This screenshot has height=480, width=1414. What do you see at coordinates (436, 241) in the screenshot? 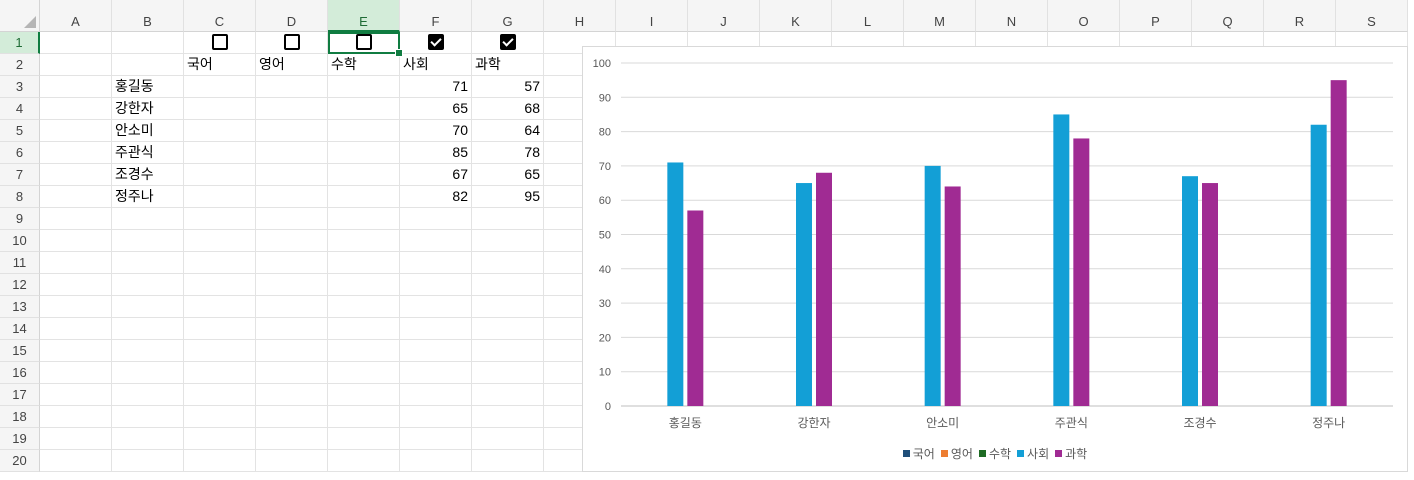
I see `cell-f10` at bounding box center [436, 241].